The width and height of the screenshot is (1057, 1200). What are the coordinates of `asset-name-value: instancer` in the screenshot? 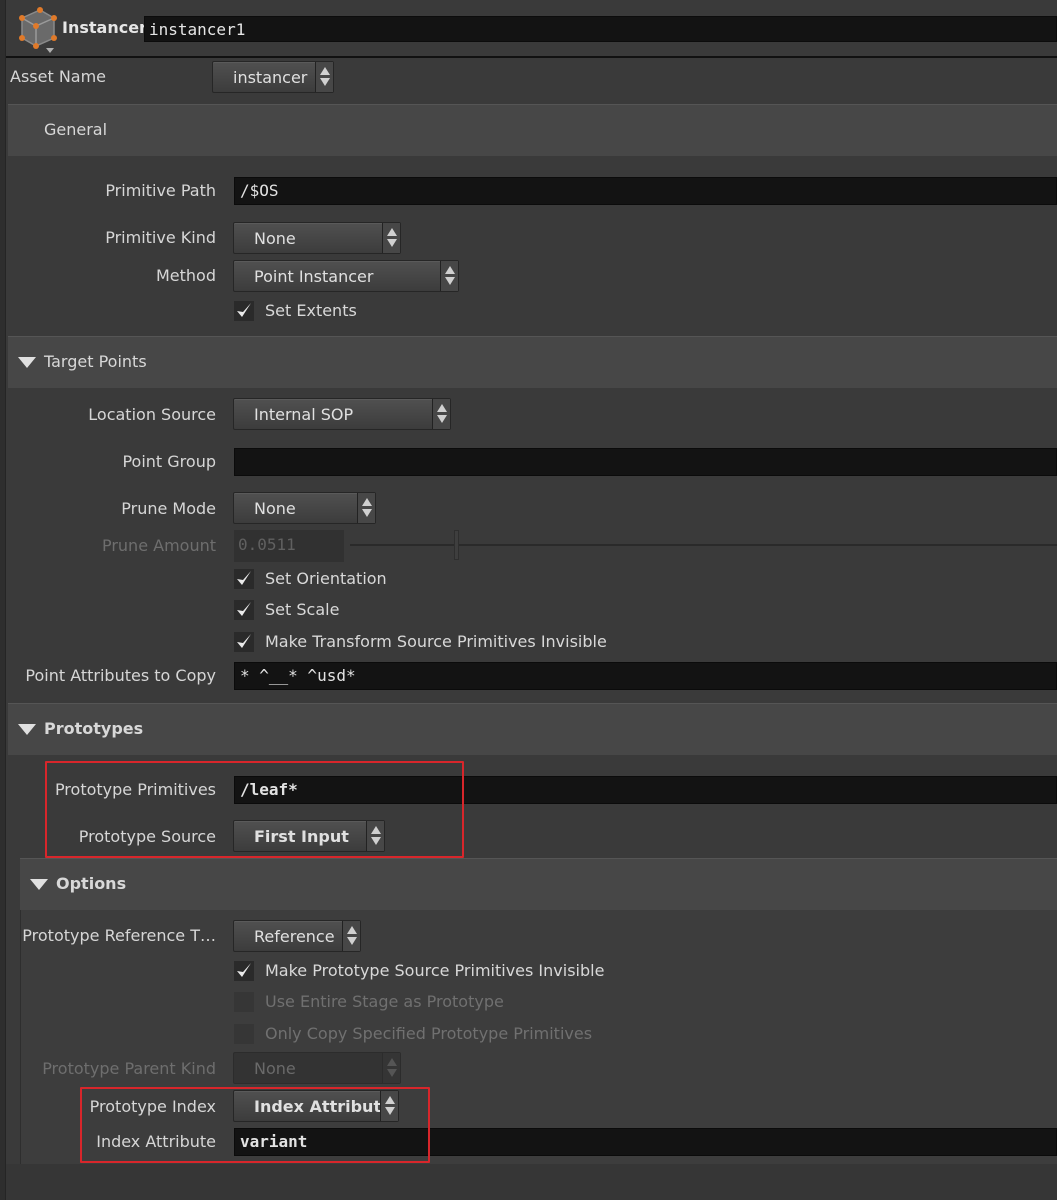 It's located at (270, 77).